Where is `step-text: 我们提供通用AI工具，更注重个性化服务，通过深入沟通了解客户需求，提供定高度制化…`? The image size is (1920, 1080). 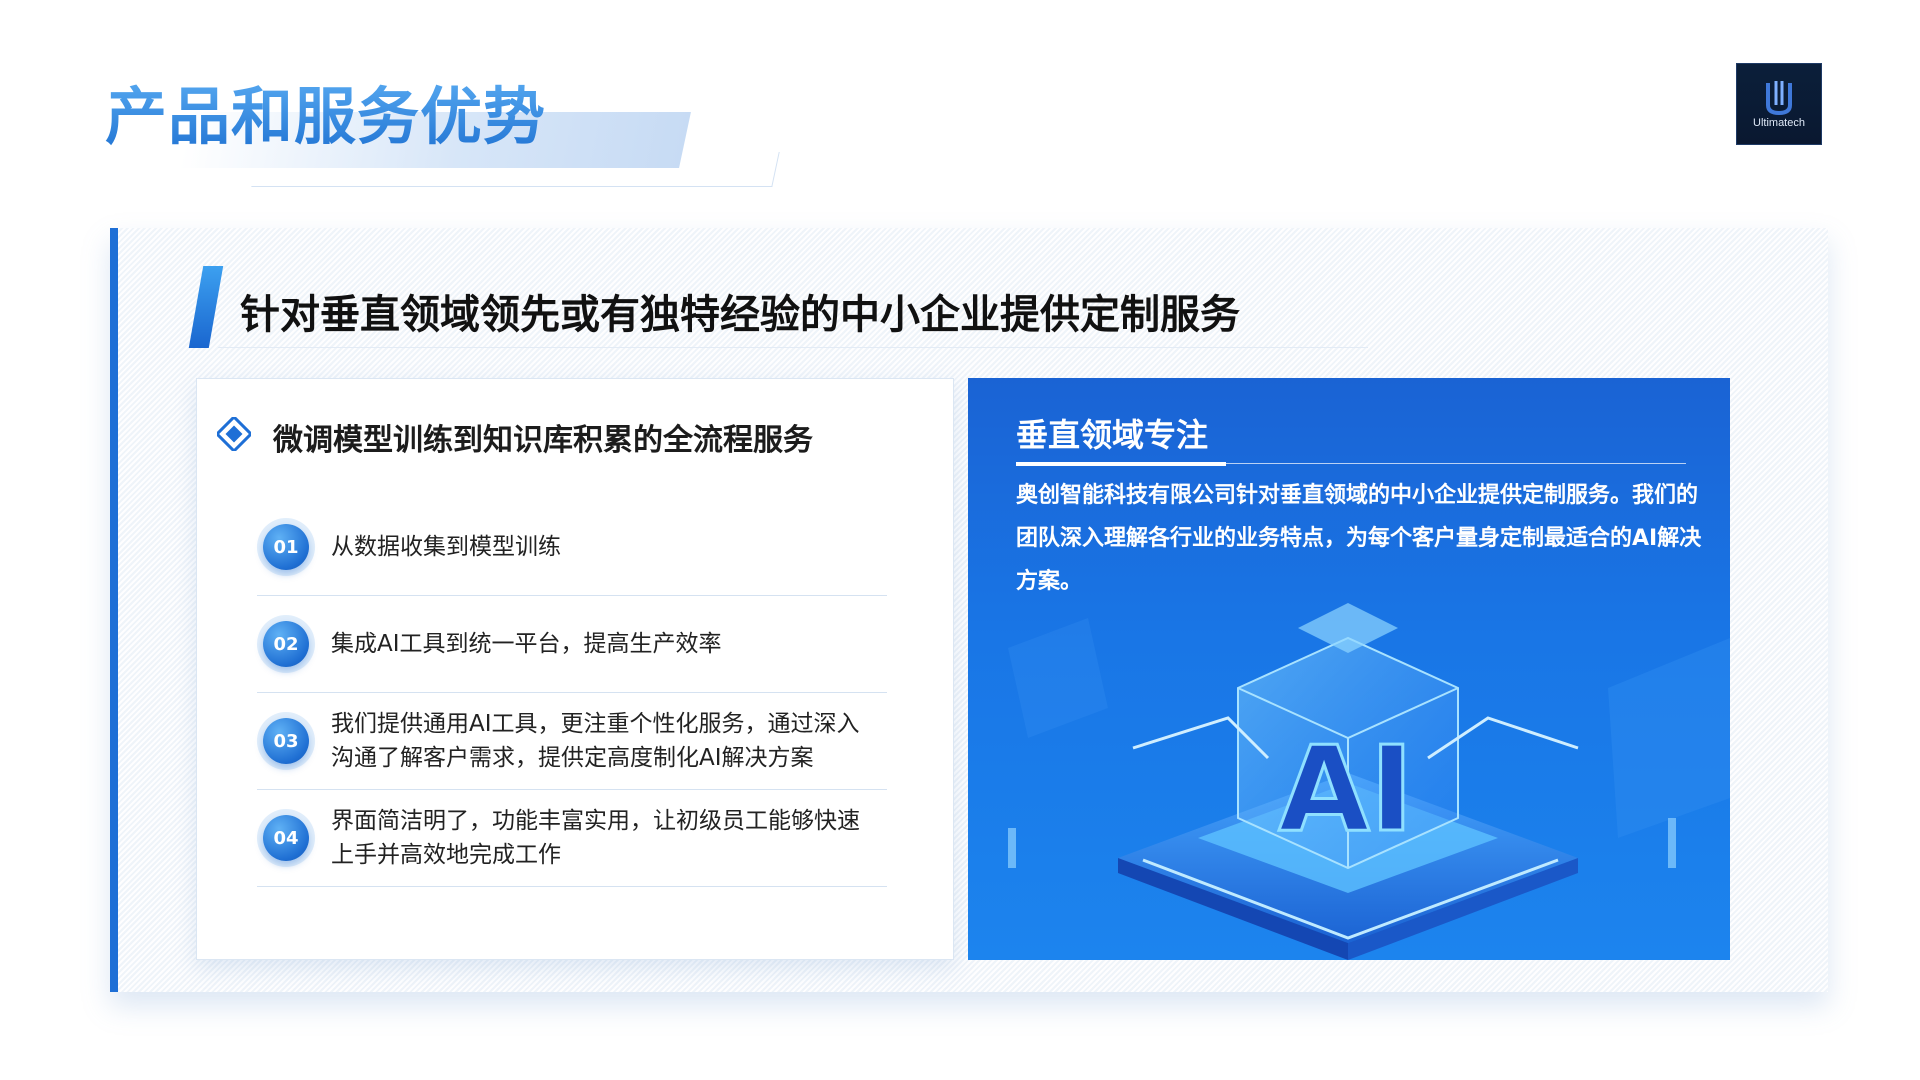 step-text: 我们提供通用AI工具，更注重个性化服务，通过深入沟通了解客户需求，提供定高度制化… is located at coordinates (595, 741).